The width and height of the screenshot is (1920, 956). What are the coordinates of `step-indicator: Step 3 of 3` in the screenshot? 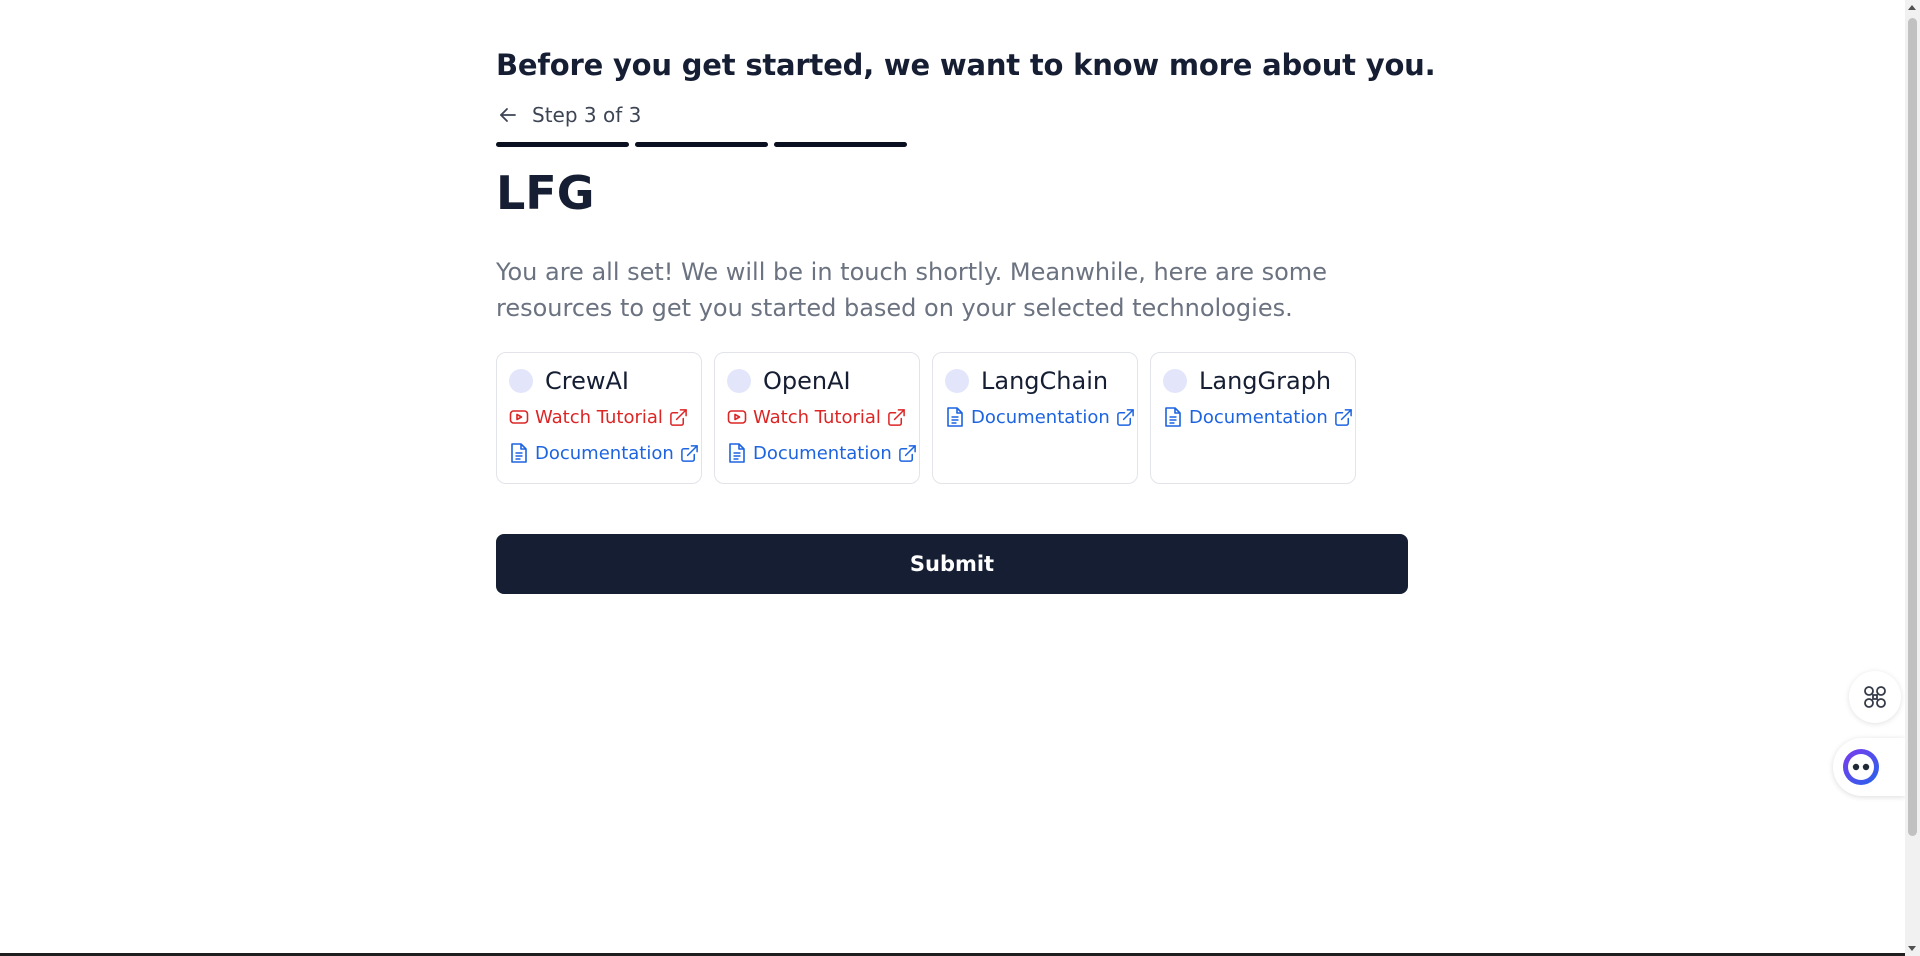 It's located at (568, 115).